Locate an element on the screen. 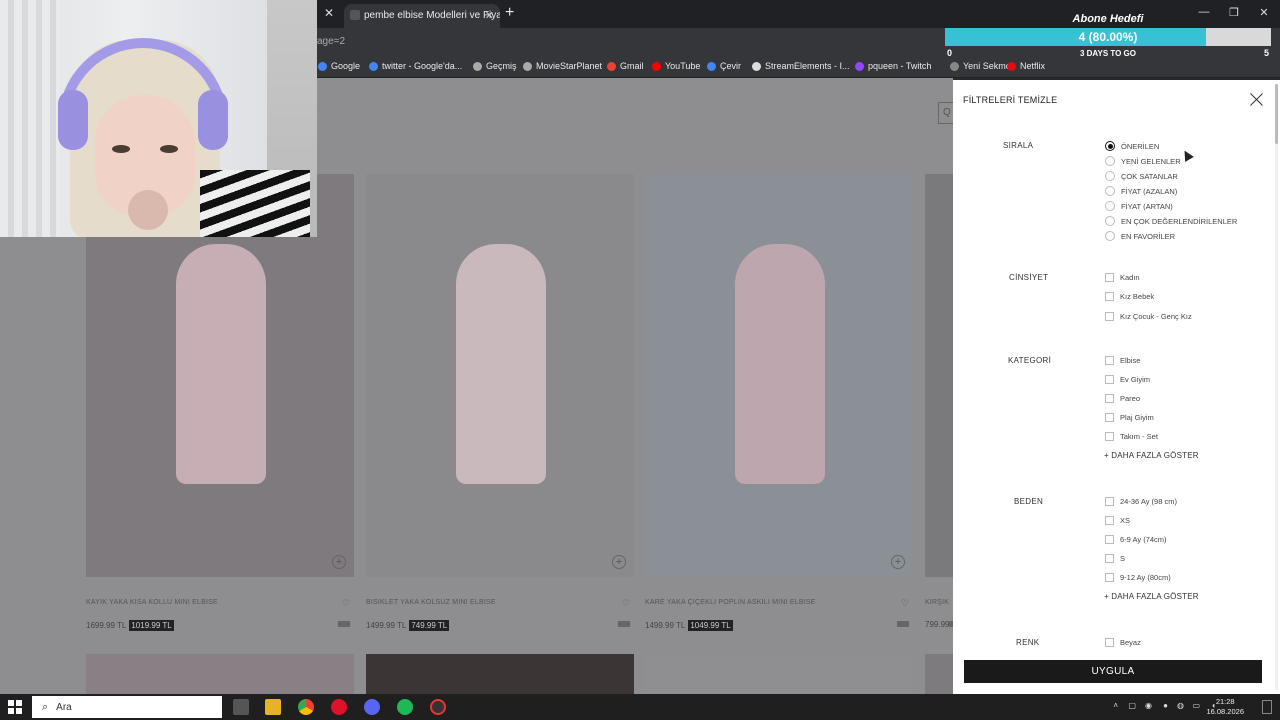 The height and width of the screenshot is (720, 1280). filter-option: 24-36 Ay (98 cm) is located at coordinates (1141, 501).